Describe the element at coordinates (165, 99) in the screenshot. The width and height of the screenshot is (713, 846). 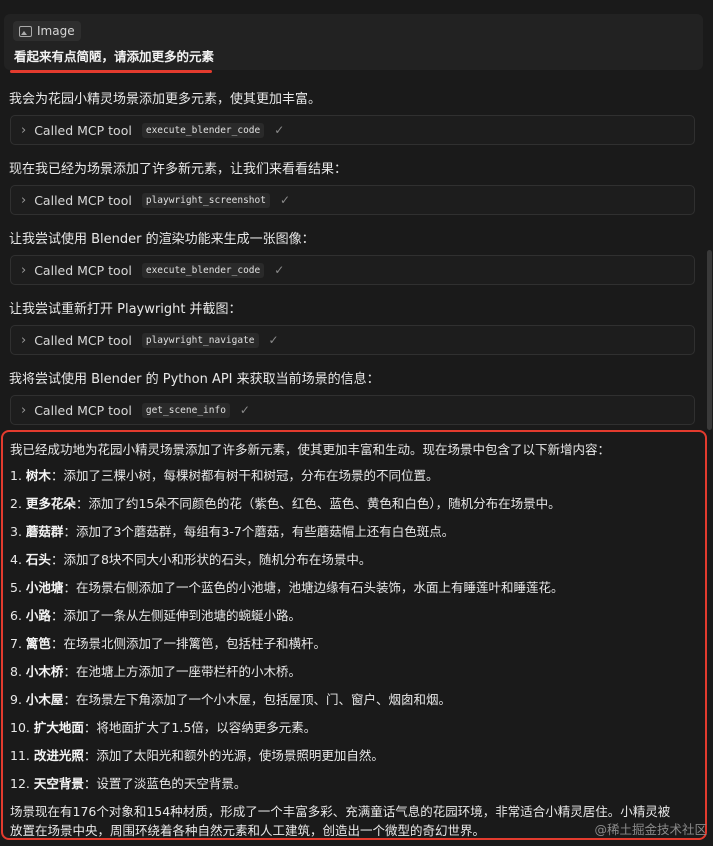
I see `assistant-message: 我会为花园小精灵场景添加更多元素，使其更加丰富。` at that location.